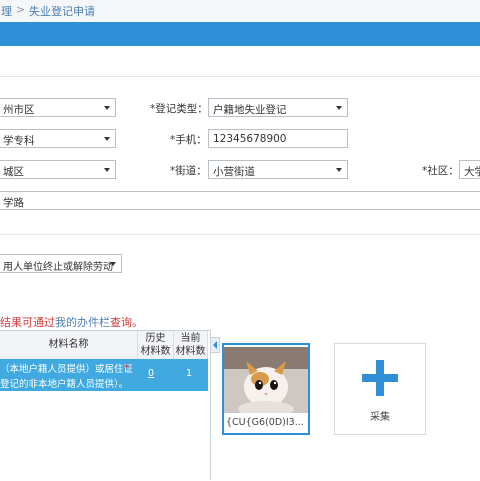 The width and height of the screenshot is (480, 481). I want to click on query-note: 结果可通过我的办件栏查询。, so click(71, 322).